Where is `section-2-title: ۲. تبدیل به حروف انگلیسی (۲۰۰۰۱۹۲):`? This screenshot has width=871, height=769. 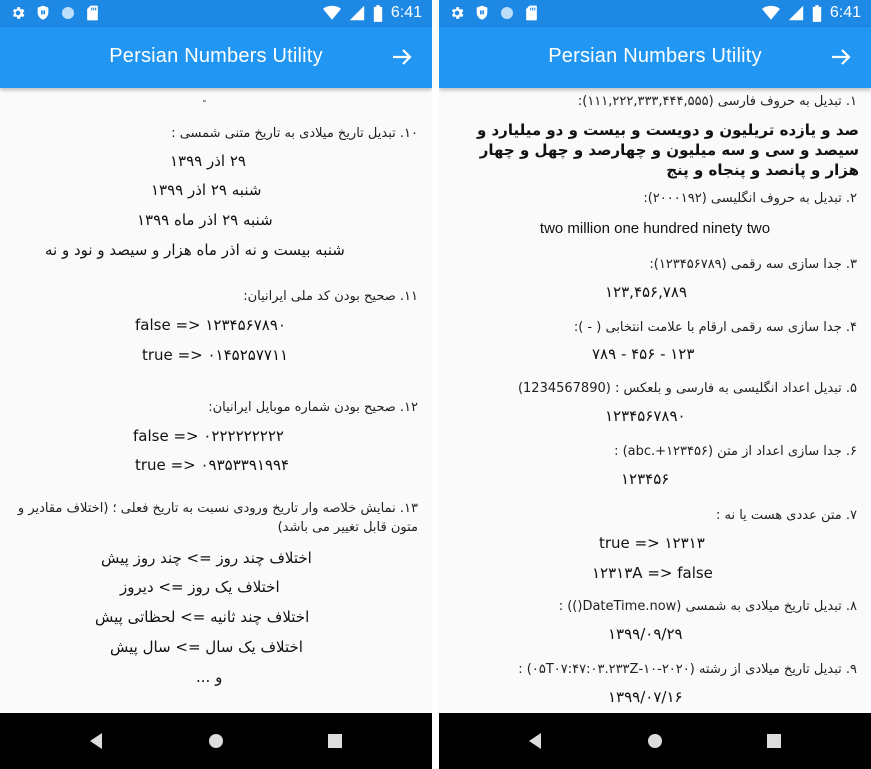 section-2-title: ۲. تبدیل به حروف انگلیسی (۲۰۰۰۱۹۲): is located at coordinates (750, 198).